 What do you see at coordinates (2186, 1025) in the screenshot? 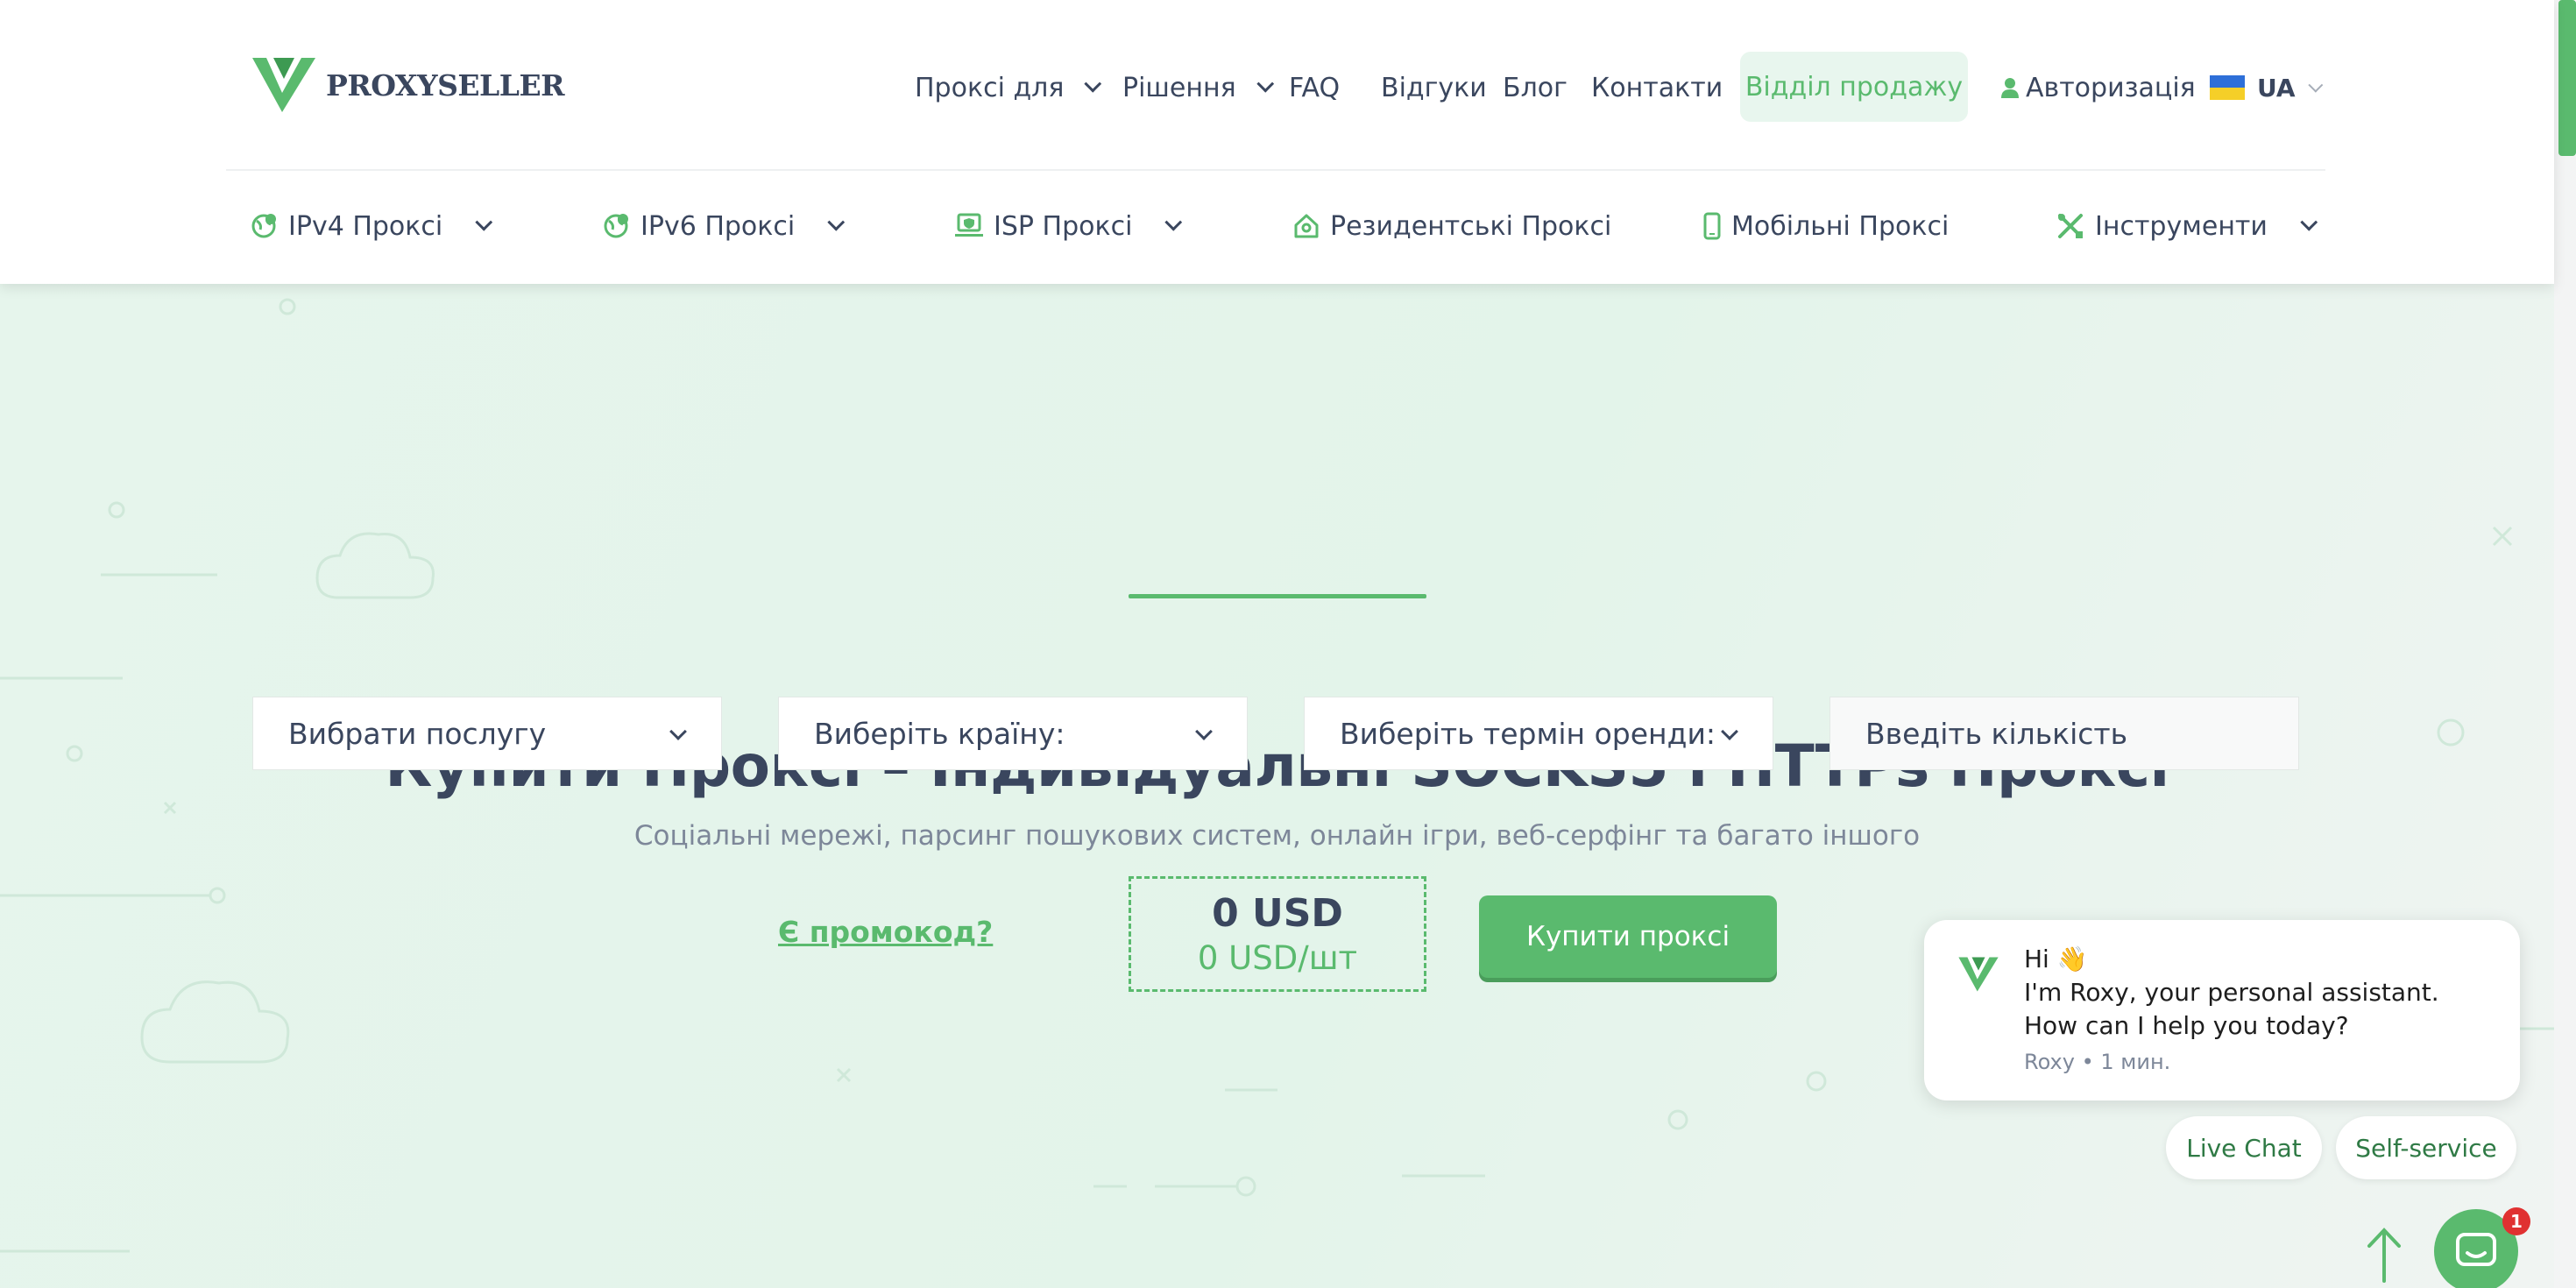
I see `chat-line-2: How can I help you today?` at bounding box center [2186, 1025].